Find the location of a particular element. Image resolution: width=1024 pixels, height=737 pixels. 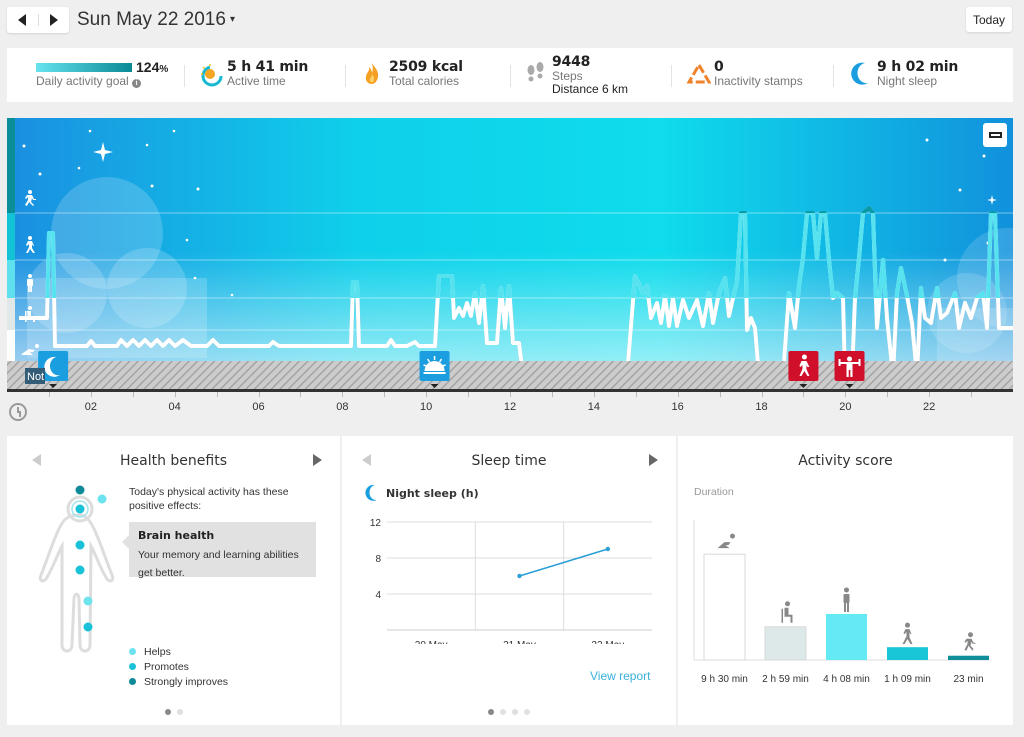

date-label: Sun May 22 2016 is located at coordinates (151, 19).